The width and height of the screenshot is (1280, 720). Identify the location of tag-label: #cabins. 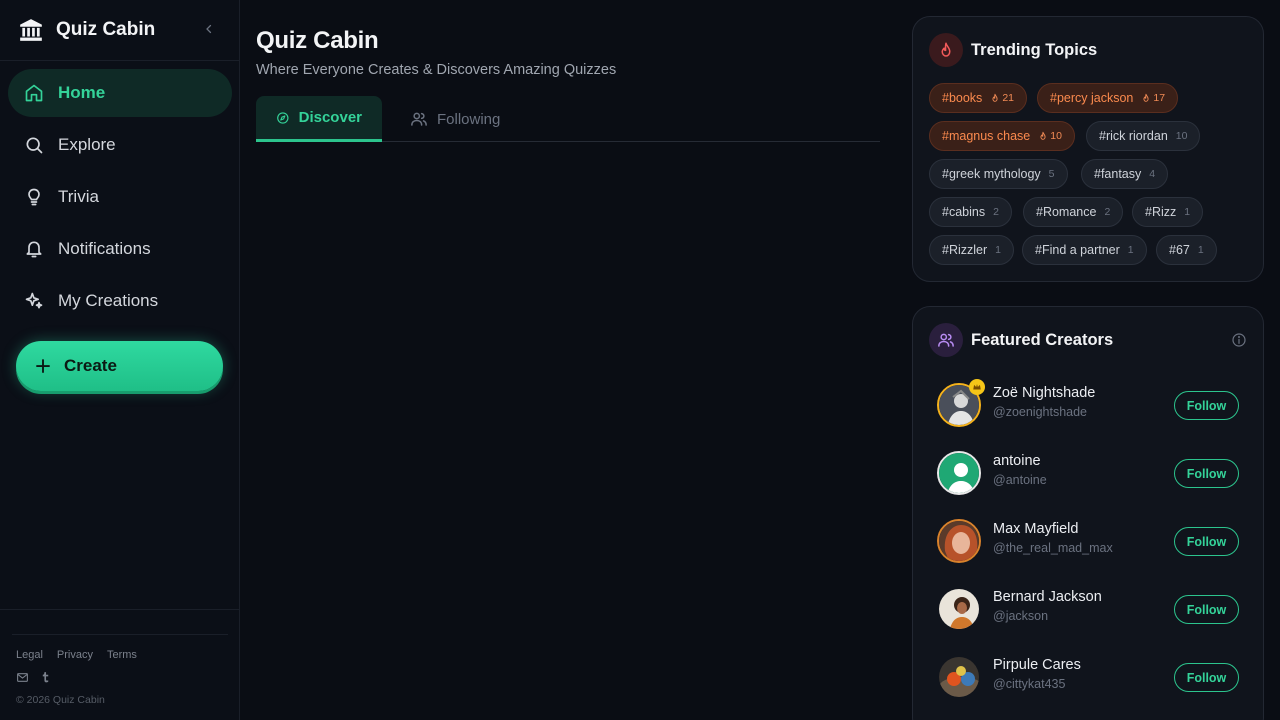
(964, 212).